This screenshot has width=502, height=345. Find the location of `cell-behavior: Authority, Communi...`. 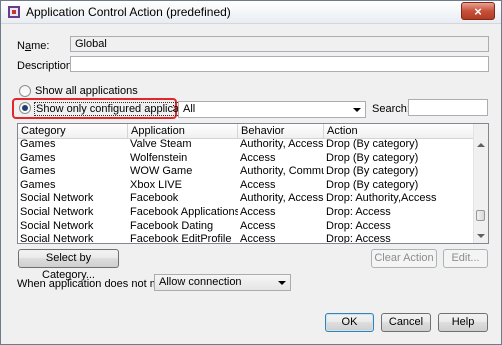

cell-behavior: Authority, Communi... is located at coordinates (282, 171).